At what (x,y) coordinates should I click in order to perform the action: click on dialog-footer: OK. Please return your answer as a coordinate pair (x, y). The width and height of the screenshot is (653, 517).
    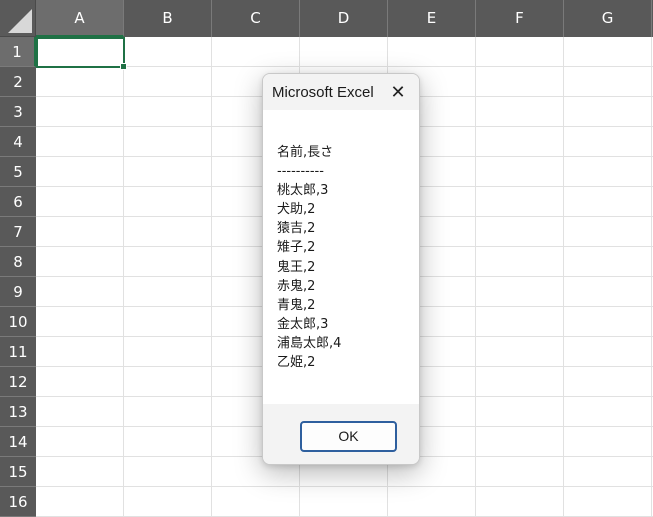
    Looking at the image, I should click on (341, 434).